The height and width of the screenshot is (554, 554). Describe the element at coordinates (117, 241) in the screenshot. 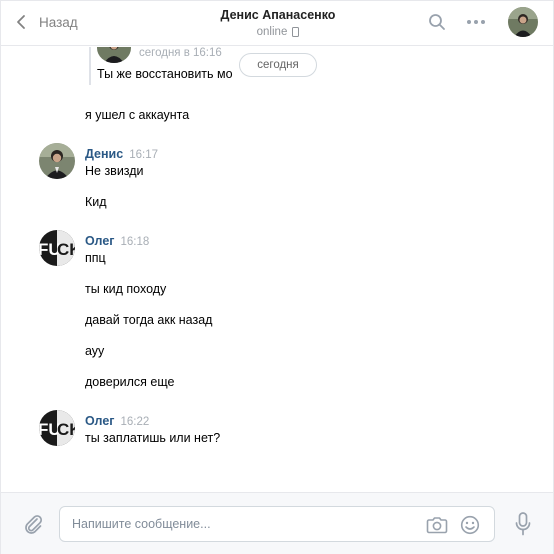

I see `message-author: Олег 16:18` at that location.